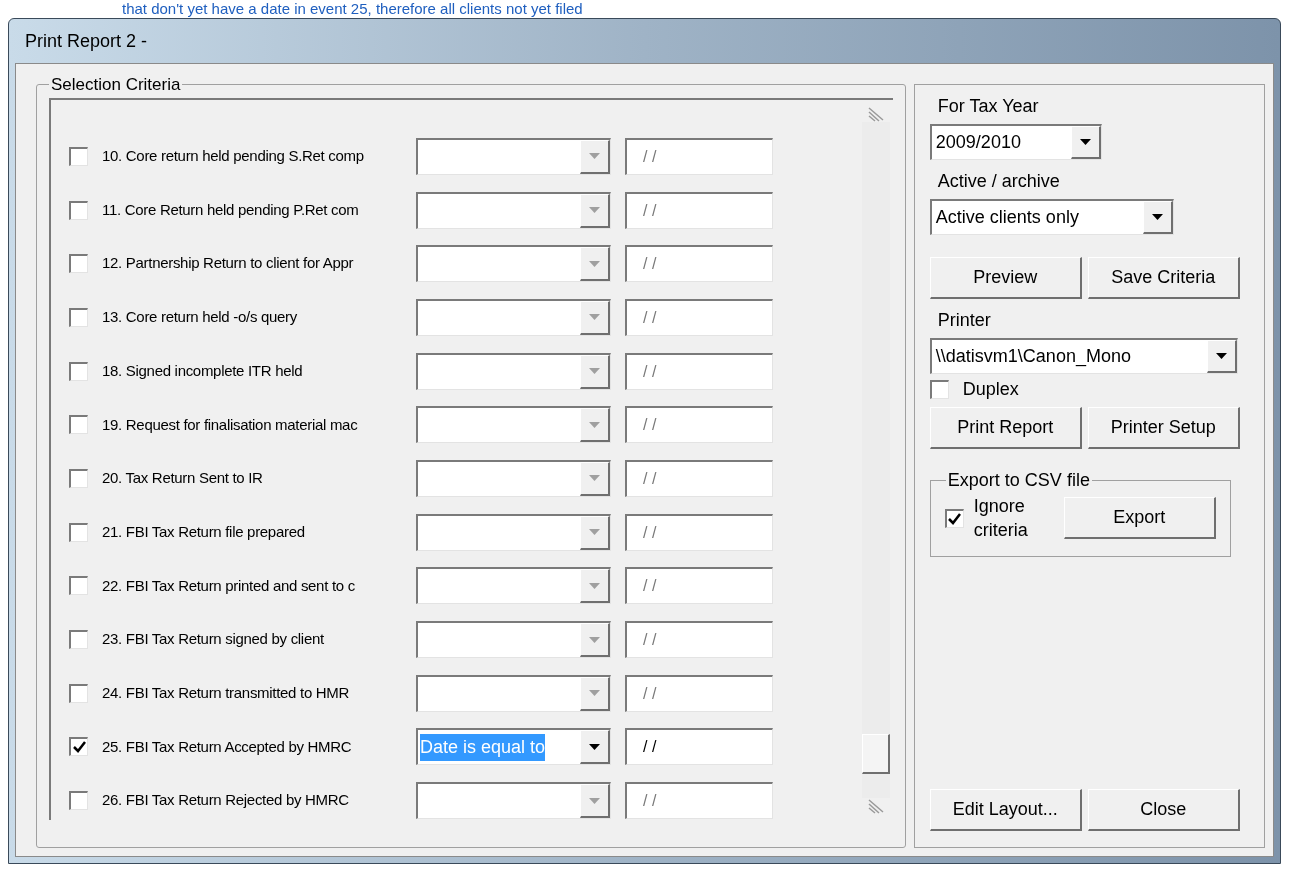  Describe the element at coordinates (227, 746) in the screenshot. I see `criteria-label: 25. FBI Tax Return Accepted by HMRC` at that location.